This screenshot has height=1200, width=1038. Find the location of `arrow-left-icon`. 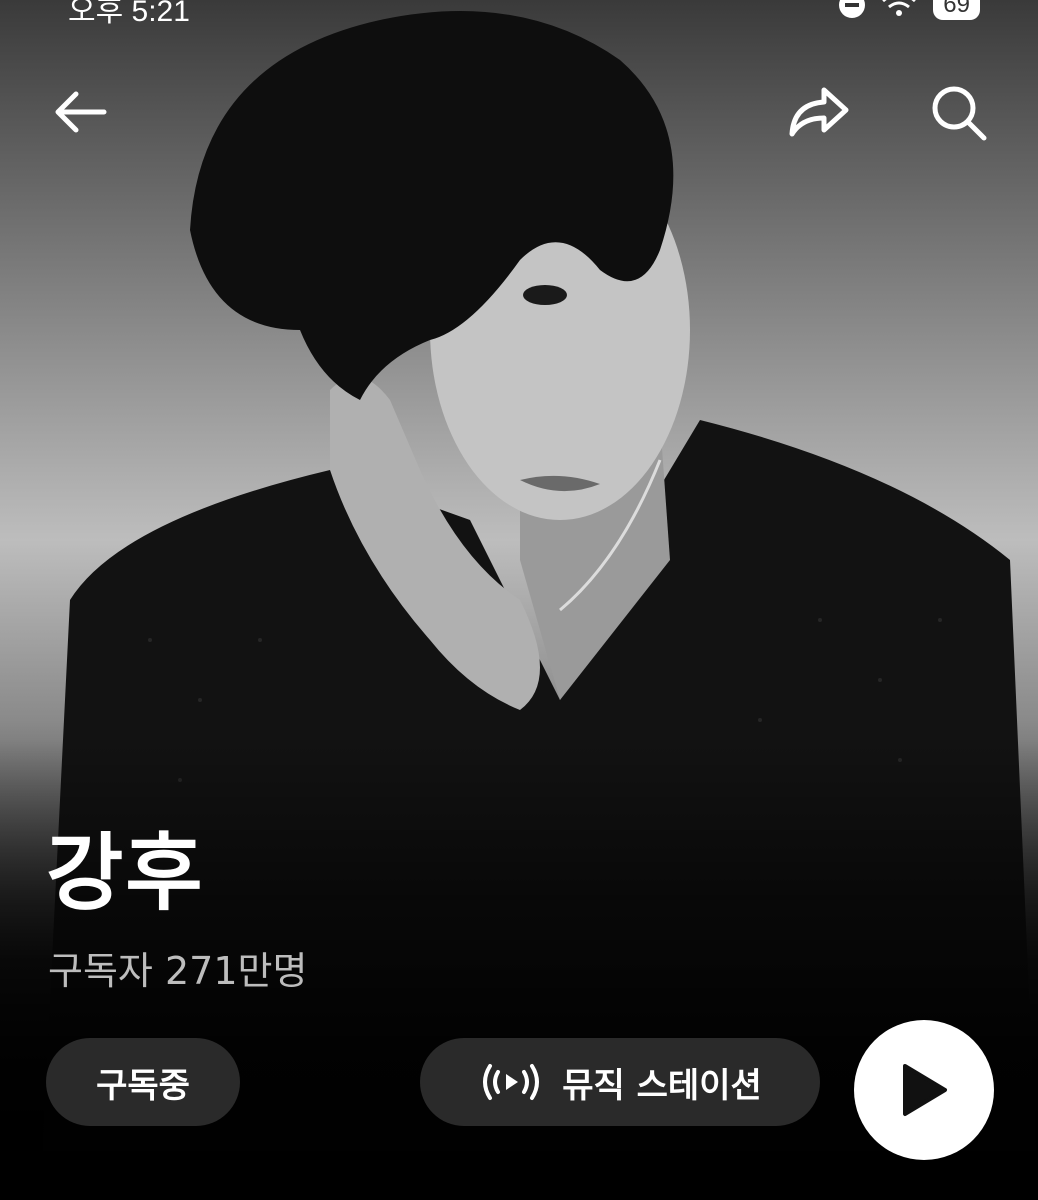

arrow-left-icon is located at coordinates (81, 112).